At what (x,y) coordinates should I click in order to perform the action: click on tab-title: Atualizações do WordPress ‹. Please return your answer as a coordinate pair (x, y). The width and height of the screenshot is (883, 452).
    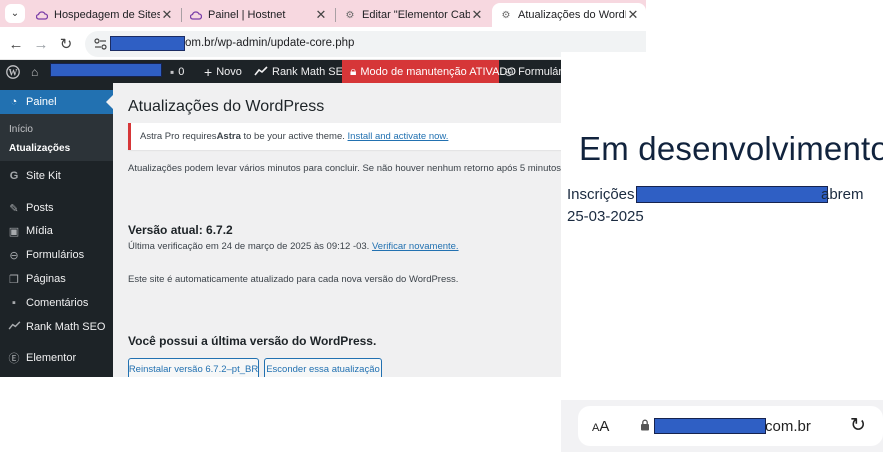
    Looking at the image, I should click on (572, 15).